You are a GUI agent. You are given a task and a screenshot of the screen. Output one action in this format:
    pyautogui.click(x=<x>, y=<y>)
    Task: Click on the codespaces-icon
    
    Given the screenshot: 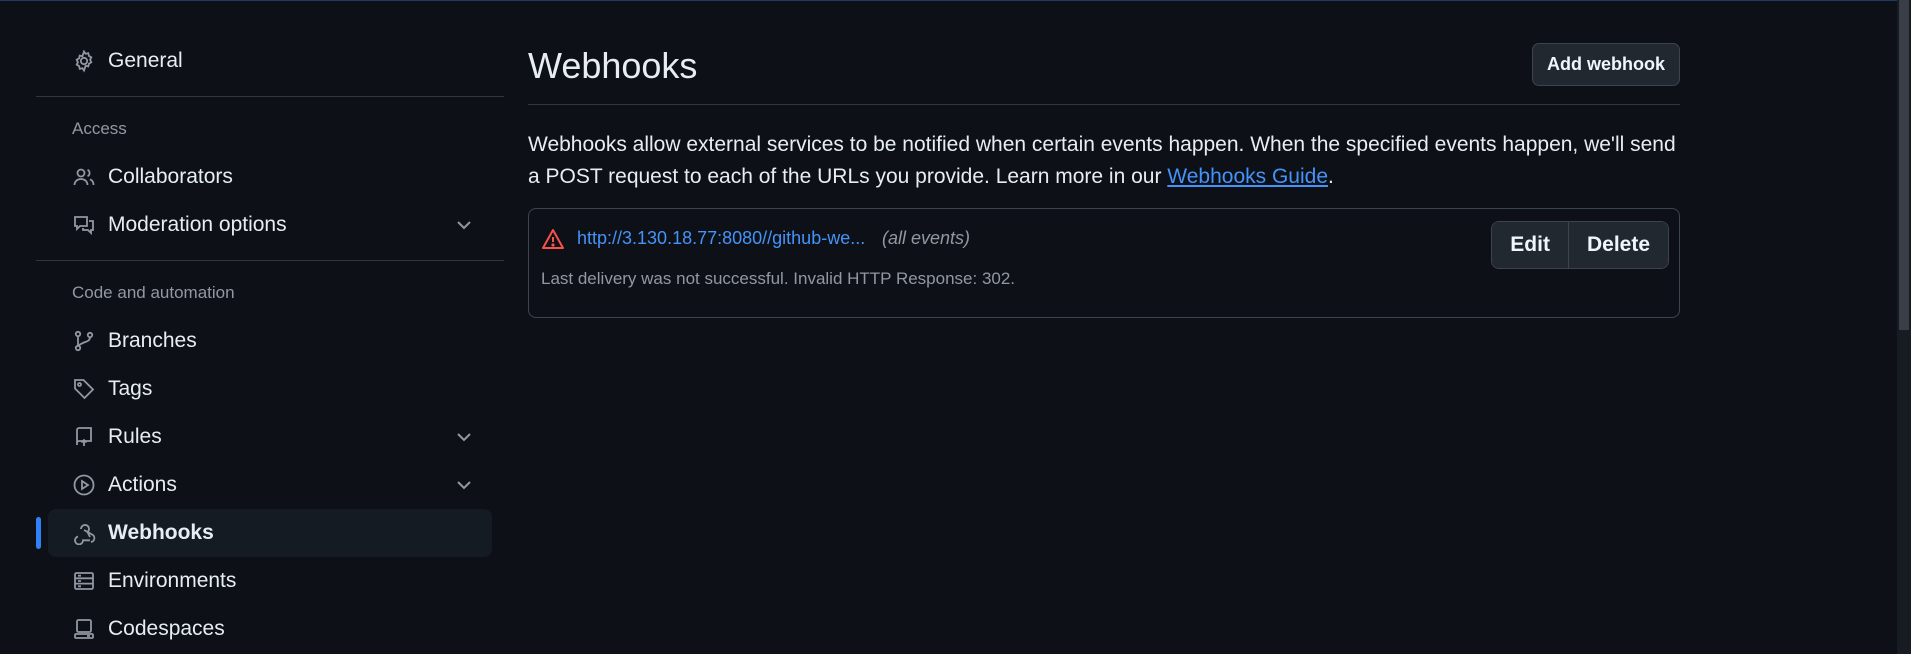 What is the action you would take?
    pyautogui.click(x=84, y=629)
    